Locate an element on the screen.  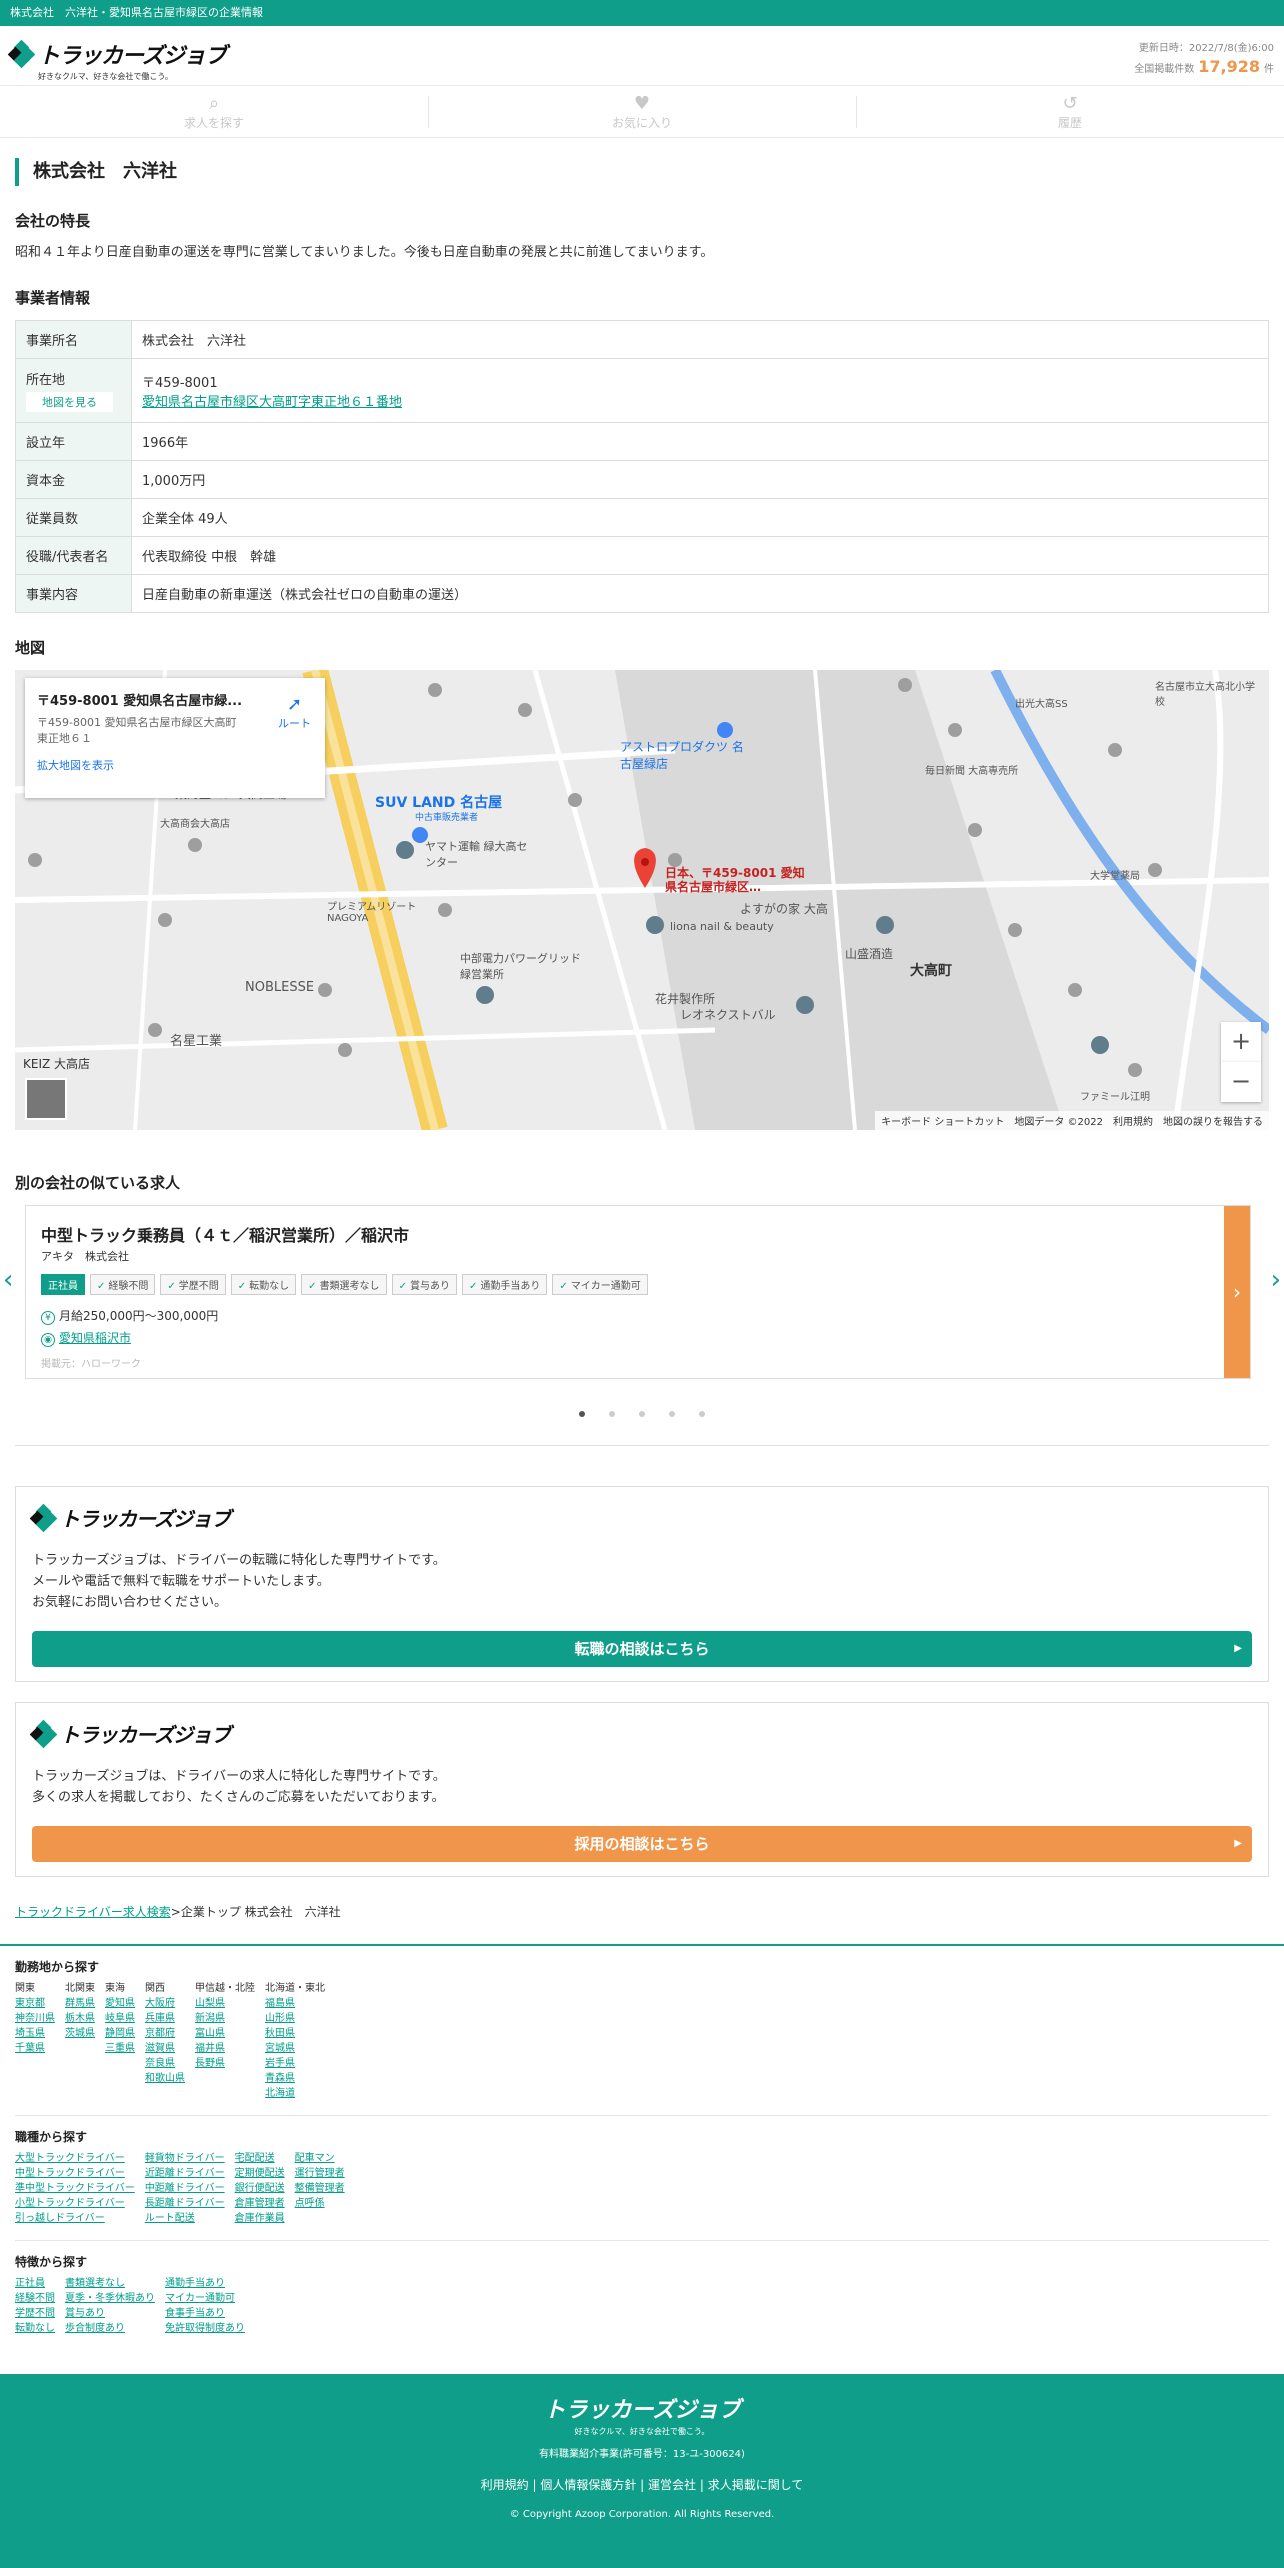
footer-search-link: 和歌山県 is located at coordinates (165, 2078).